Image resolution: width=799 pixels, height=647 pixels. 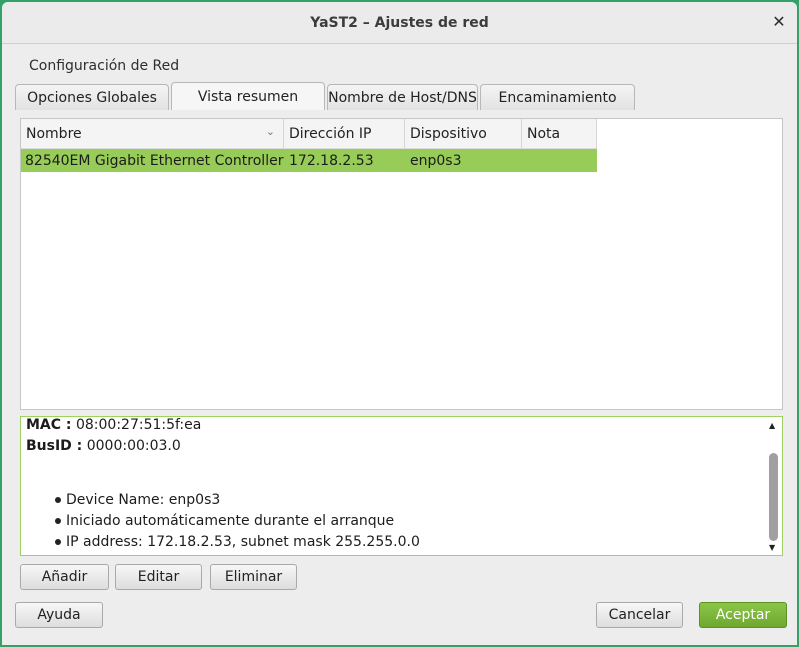 What do you see at coordinates (154, 160) in the screenshot?
I see `cell-name: 82540EM Gigabit Ethernet Controller` at bounding box center [154, 160].